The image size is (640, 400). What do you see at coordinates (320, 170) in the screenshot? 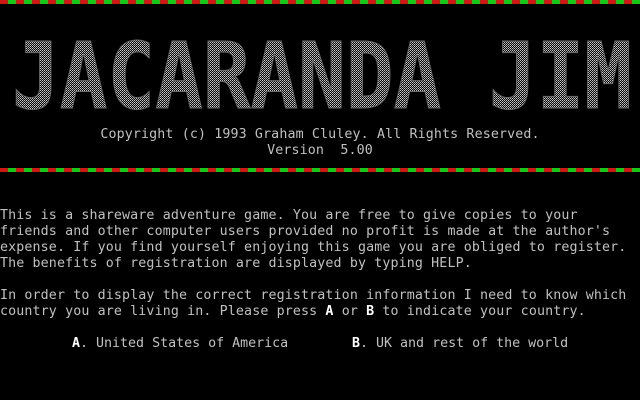
I see `middle-divider-stripe` at bounding box center [320, 170].